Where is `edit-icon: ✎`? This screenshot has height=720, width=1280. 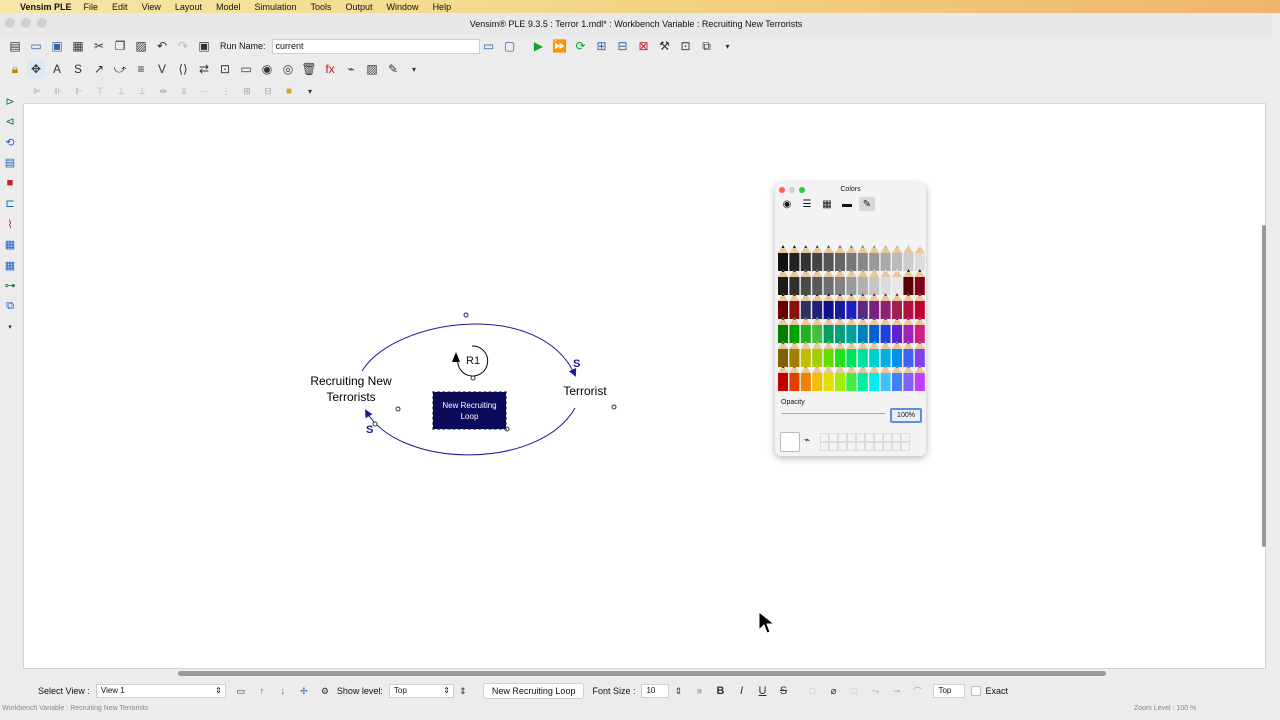 edit-icon: ✎ is located at coordinates (393, 69).